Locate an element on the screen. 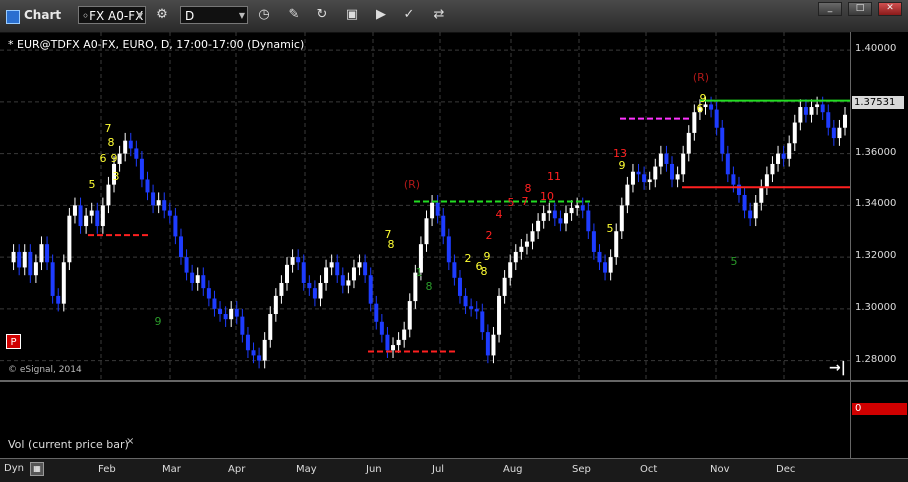 The image size is (908, 482). pencil-draw-icon: ✎ is located at coordinates (294, 15).